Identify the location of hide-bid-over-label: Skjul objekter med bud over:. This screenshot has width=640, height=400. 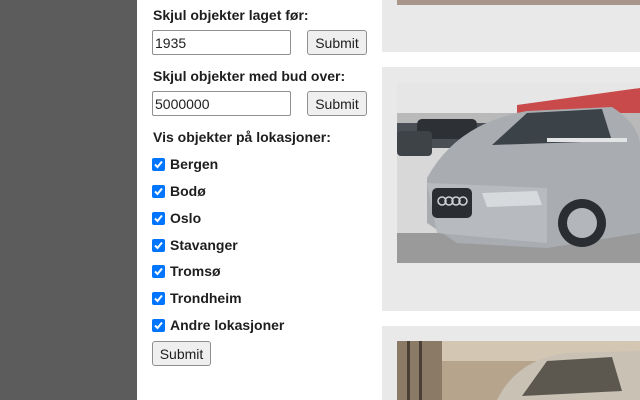
(249, 76).